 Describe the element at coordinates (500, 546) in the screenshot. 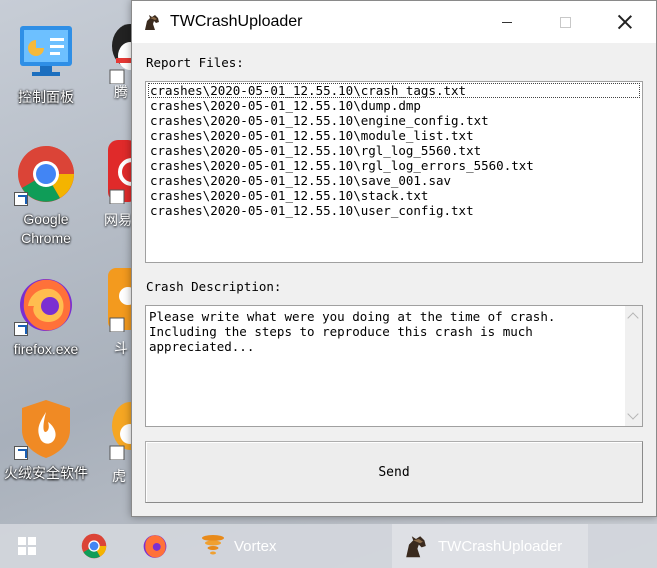

I see `taskbar-item-label: TWCrashUploader` at that location.